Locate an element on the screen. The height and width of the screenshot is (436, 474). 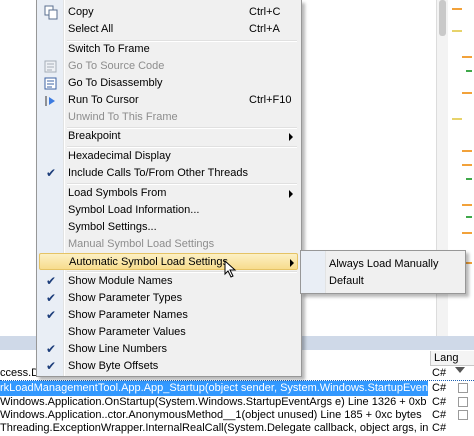
automatic-symbol-load-submenu: Always Load Manually Default is located at coordinates (383, 272).